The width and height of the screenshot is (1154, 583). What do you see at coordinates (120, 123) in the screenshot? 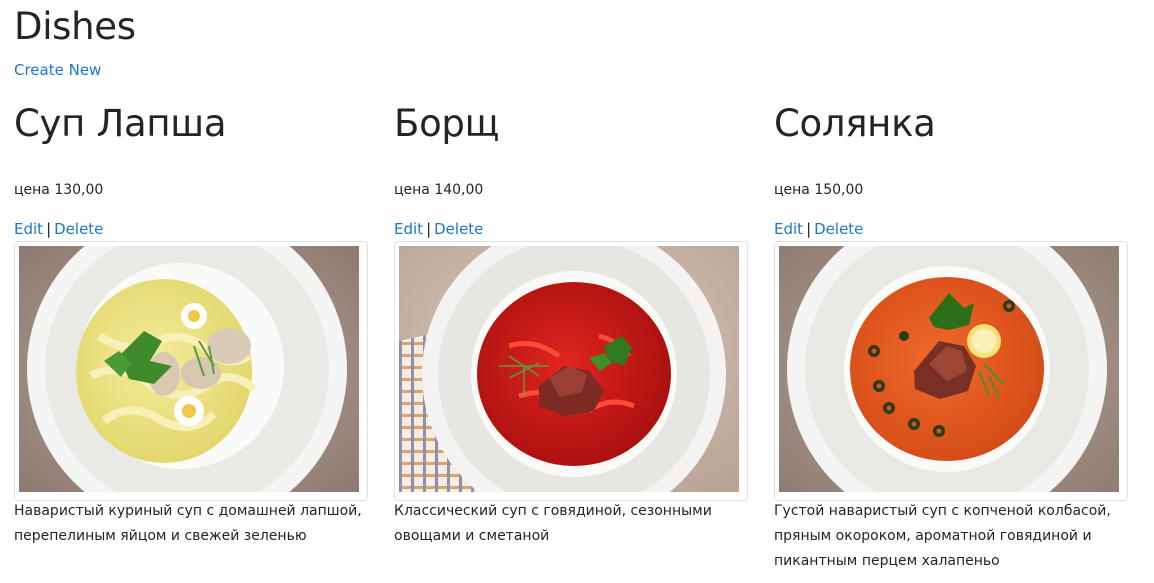
I see `dish-name: Суп Лапша` at bounding box center [120, 123].